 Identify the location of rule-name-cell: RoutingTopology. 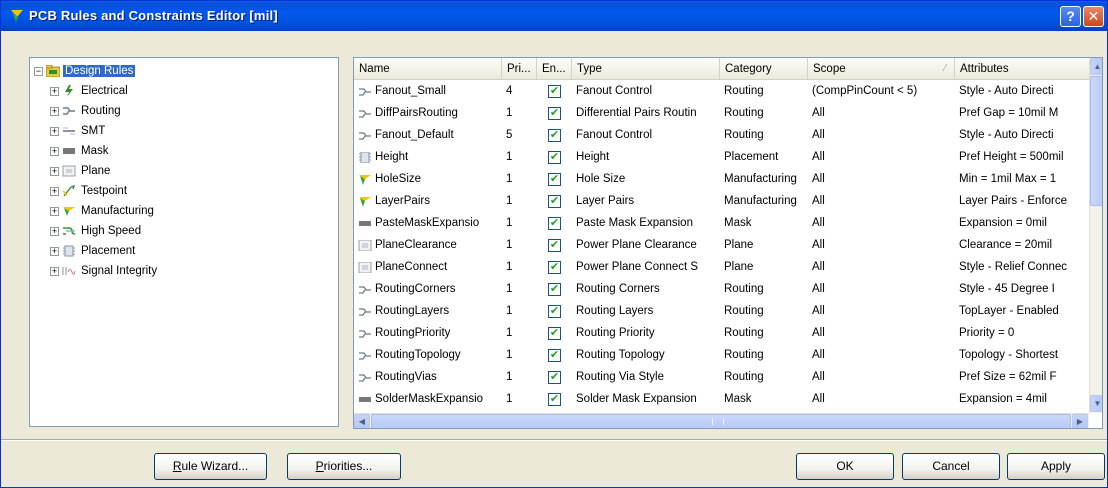
(428, 355).